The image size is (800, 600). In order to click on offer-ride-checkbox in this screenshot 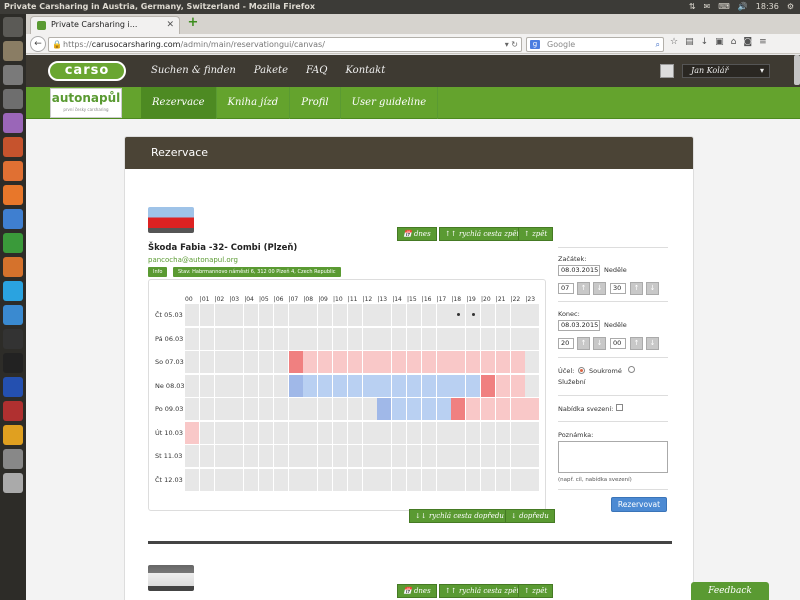, I will do `click(619, 407)`.